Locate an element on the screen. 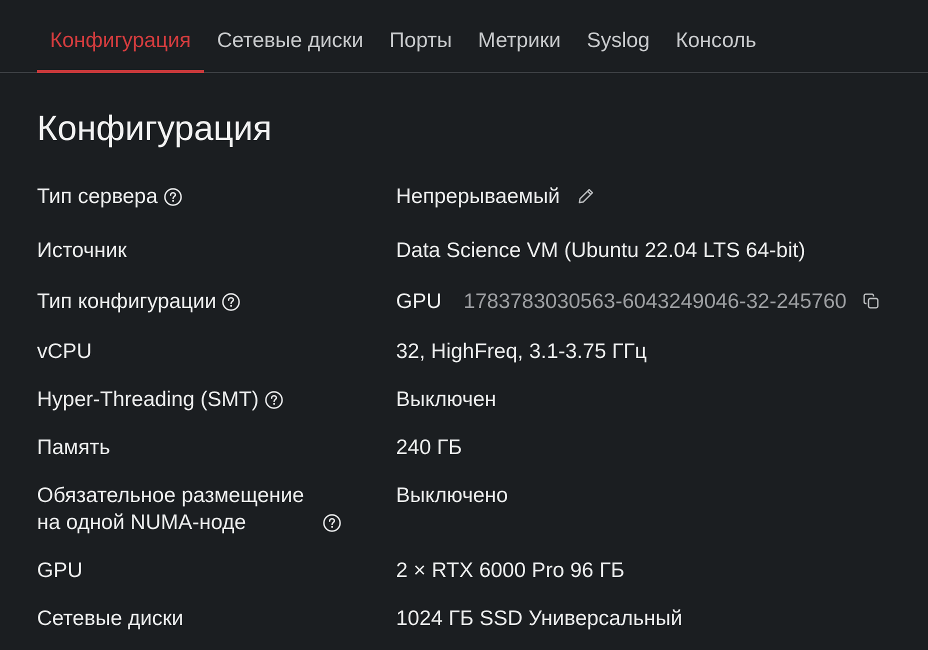 The width and height of the screenshot is (928, 650). tab: Конфигурация is located at coordinates (120, 45).